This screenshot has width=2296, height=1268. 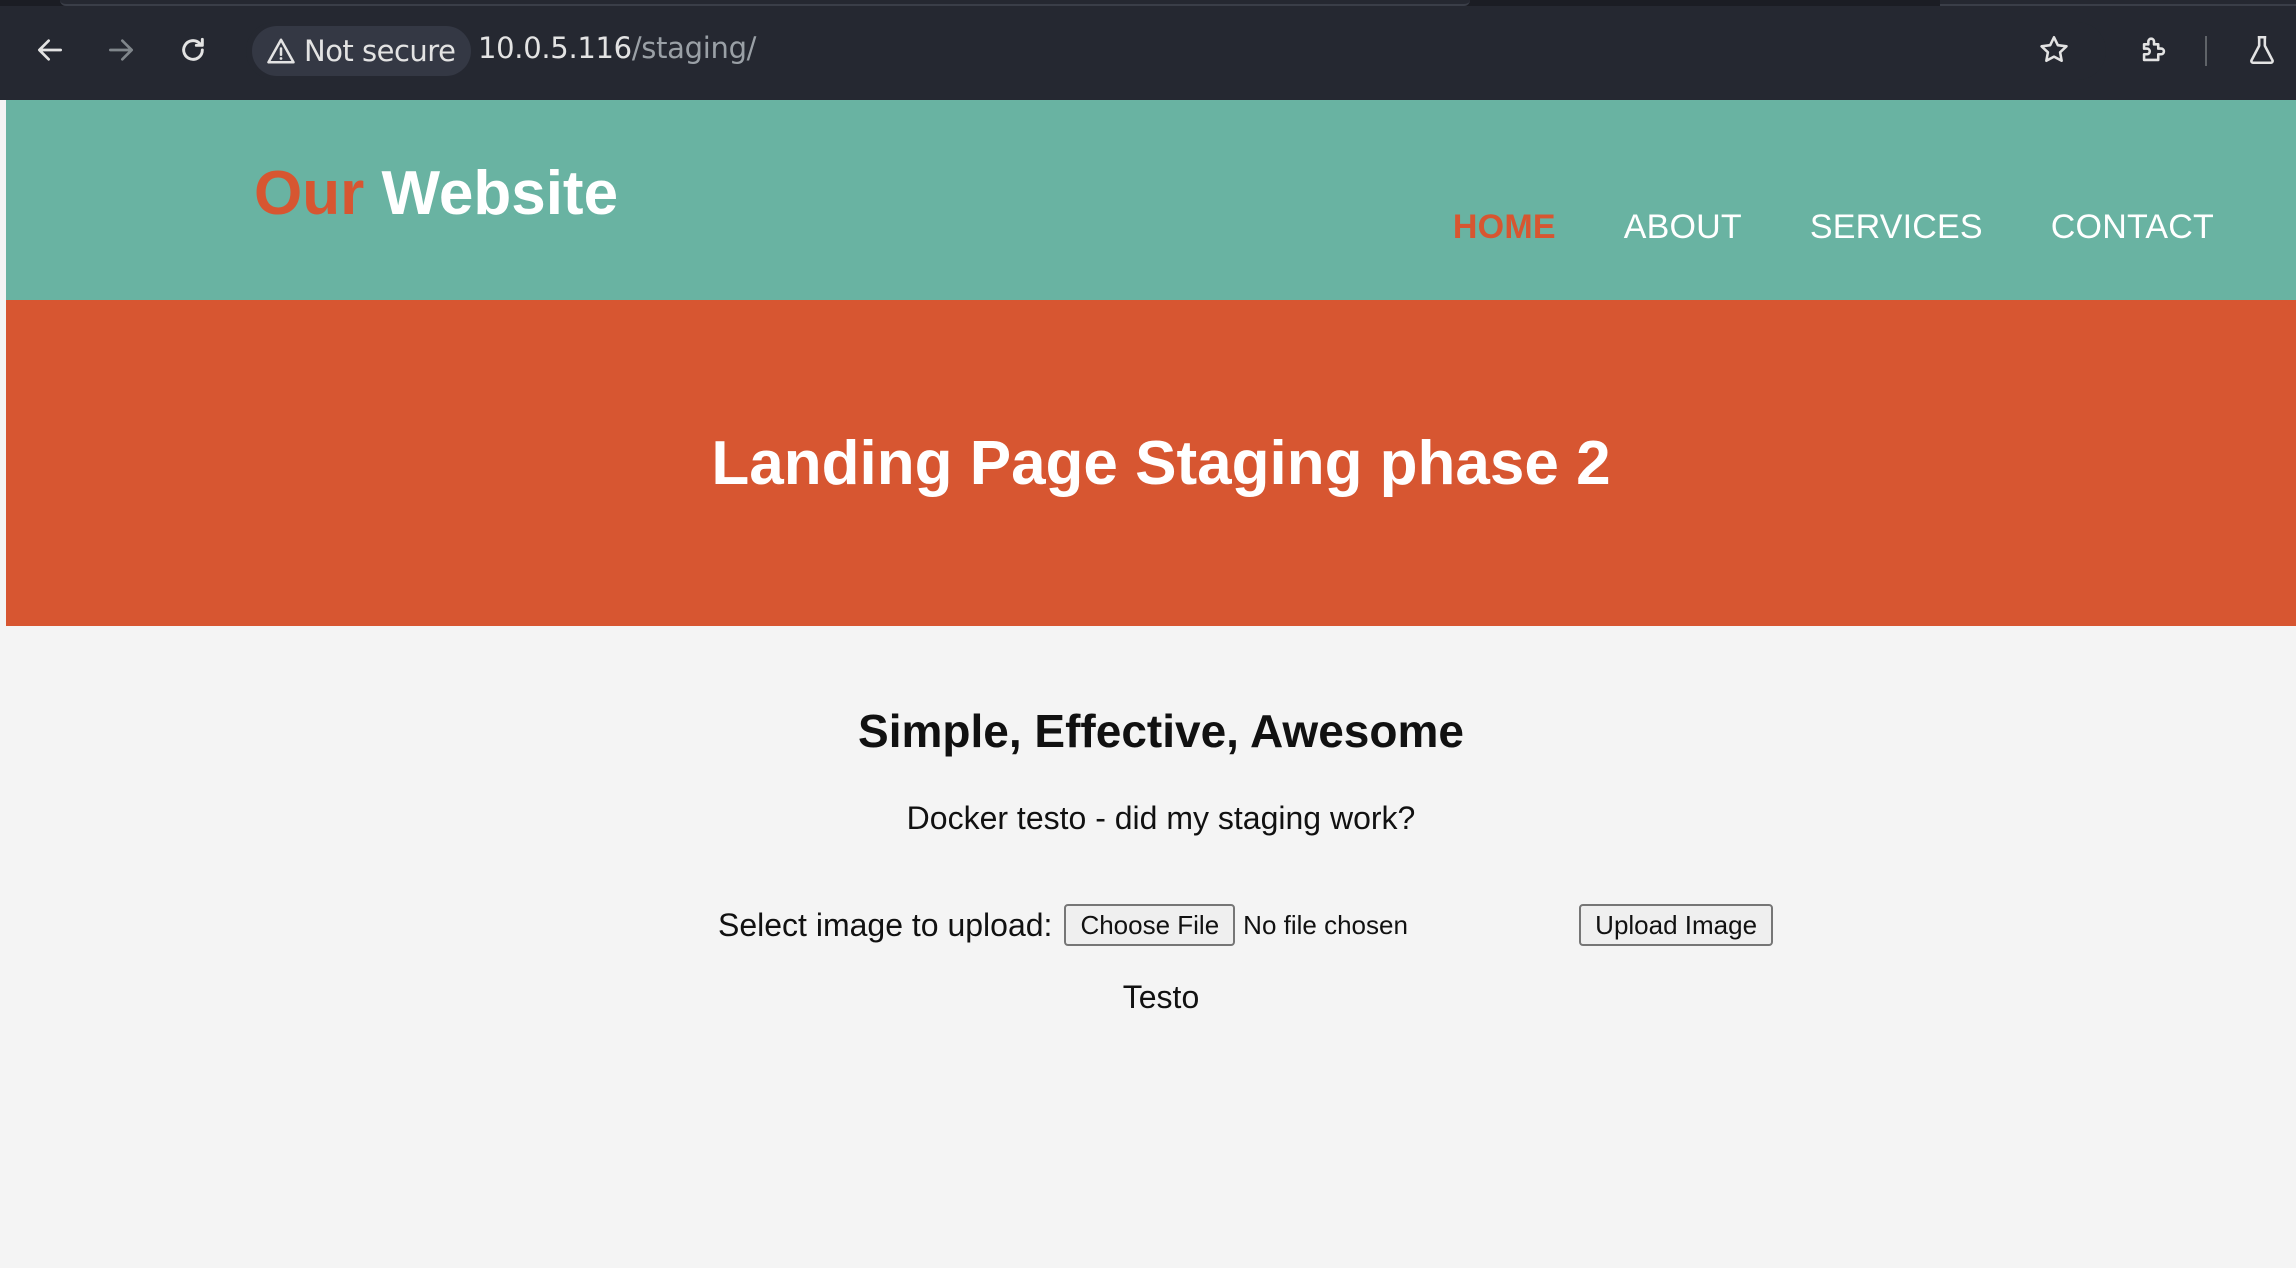 I want to click on nav-about: ABOUT, so click(x=1683, y=227).